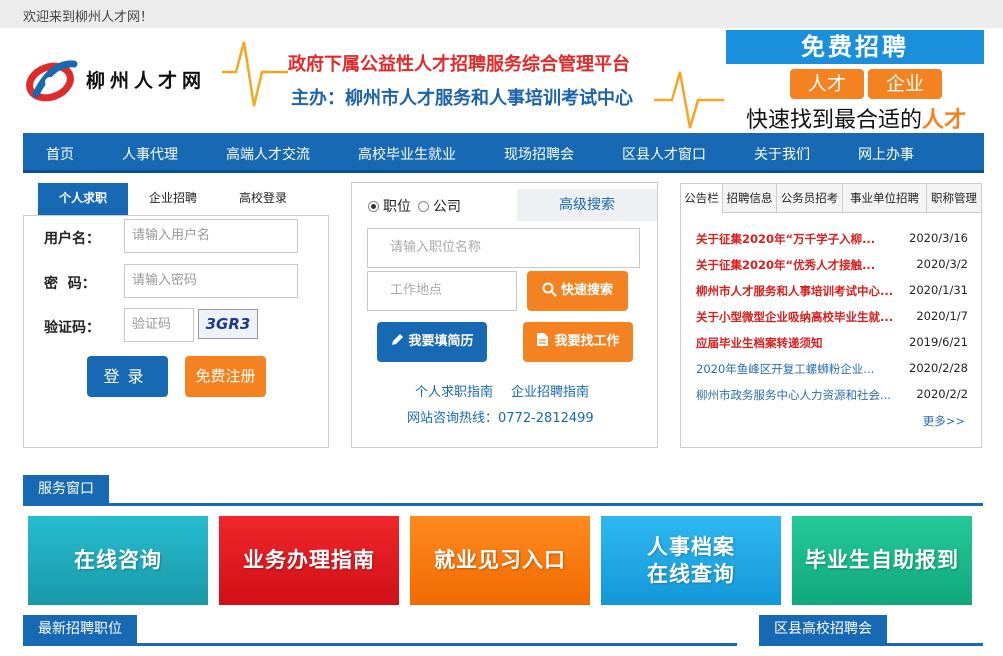 The height and width of the screenshot is (656, 1003). I want to click on keyword-input: 请输入职位名称, so click(503, 248).